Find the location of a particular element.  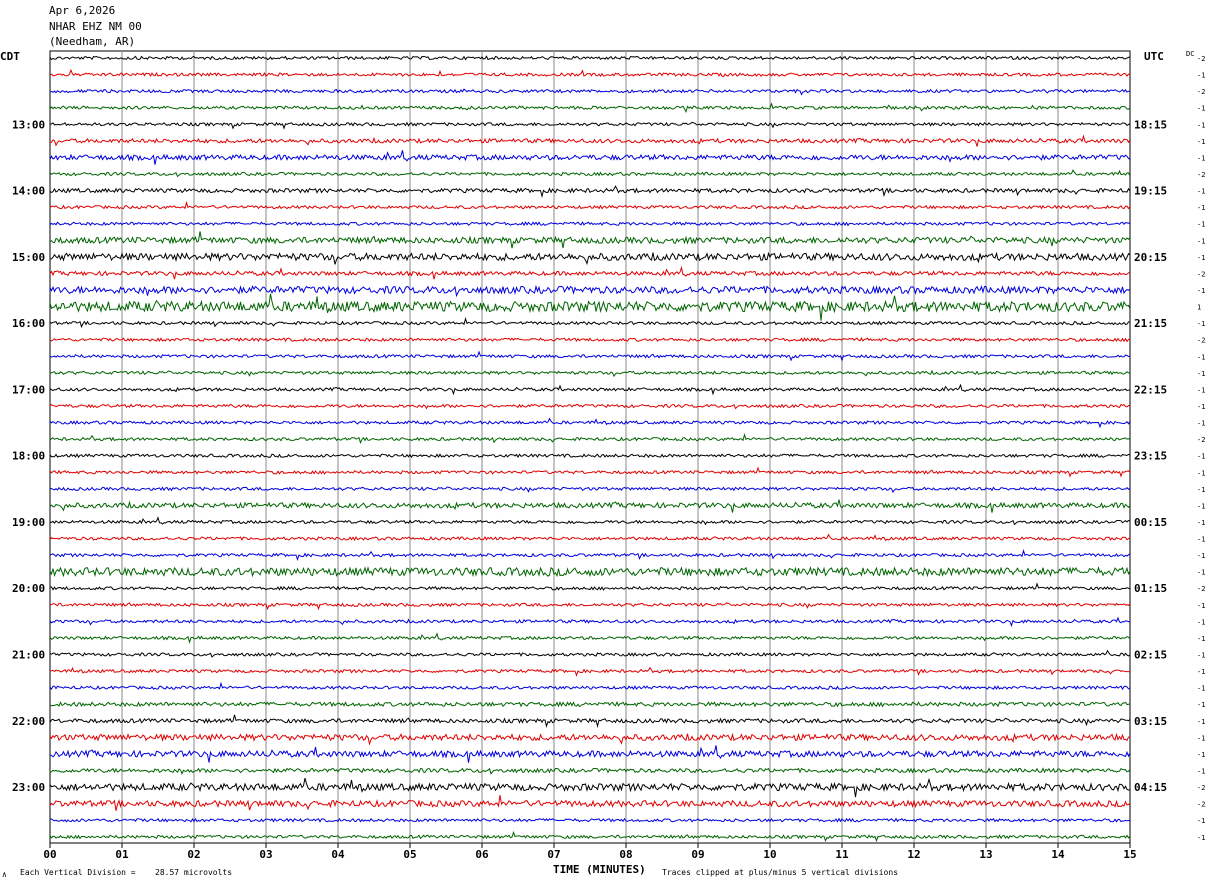

corner-mark: ∧ is located at coordinates (4, 874).